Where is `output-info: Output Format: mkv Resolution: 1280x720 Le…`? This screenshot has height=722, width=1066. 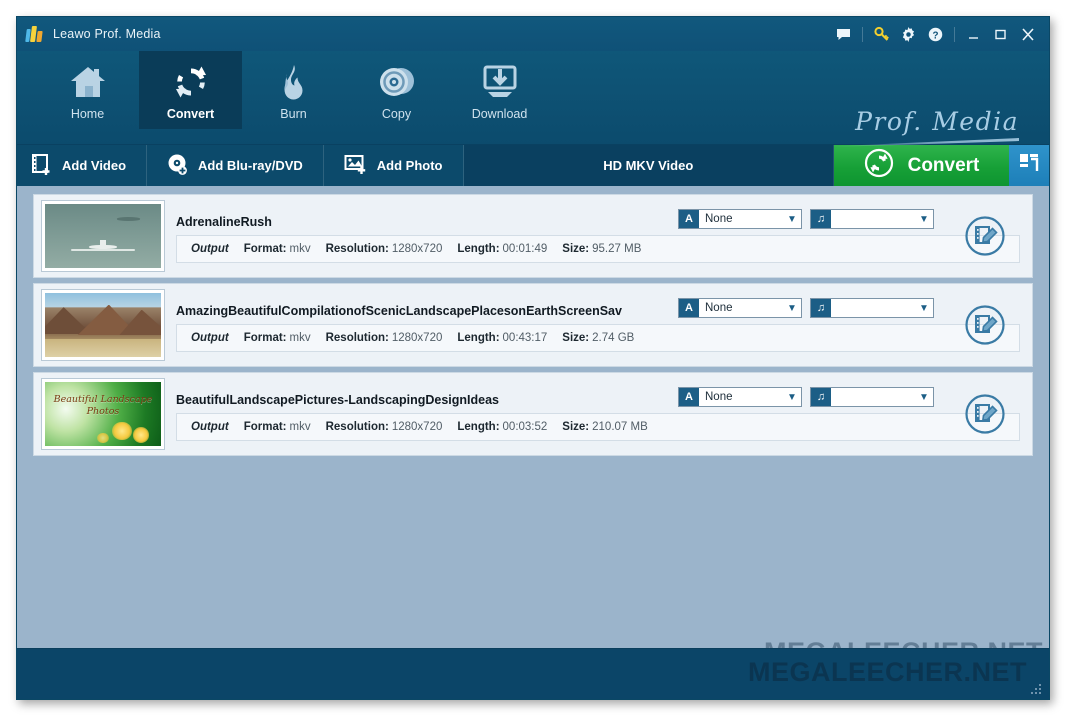
output-info: Output Format: mkv Resolution: 1280x720 Le… is located at coordinates (598, 427).